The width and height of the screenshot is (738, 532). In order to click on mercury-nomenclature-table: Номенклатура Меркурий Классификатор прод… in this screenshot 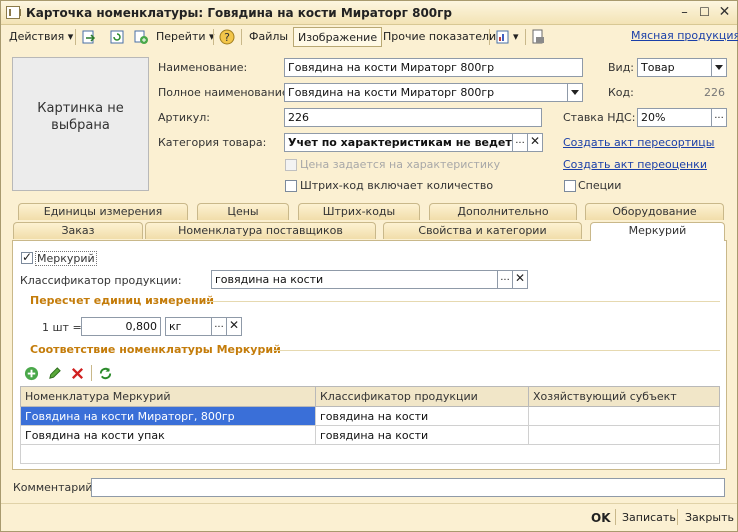, I will do `click(370, 415)`.